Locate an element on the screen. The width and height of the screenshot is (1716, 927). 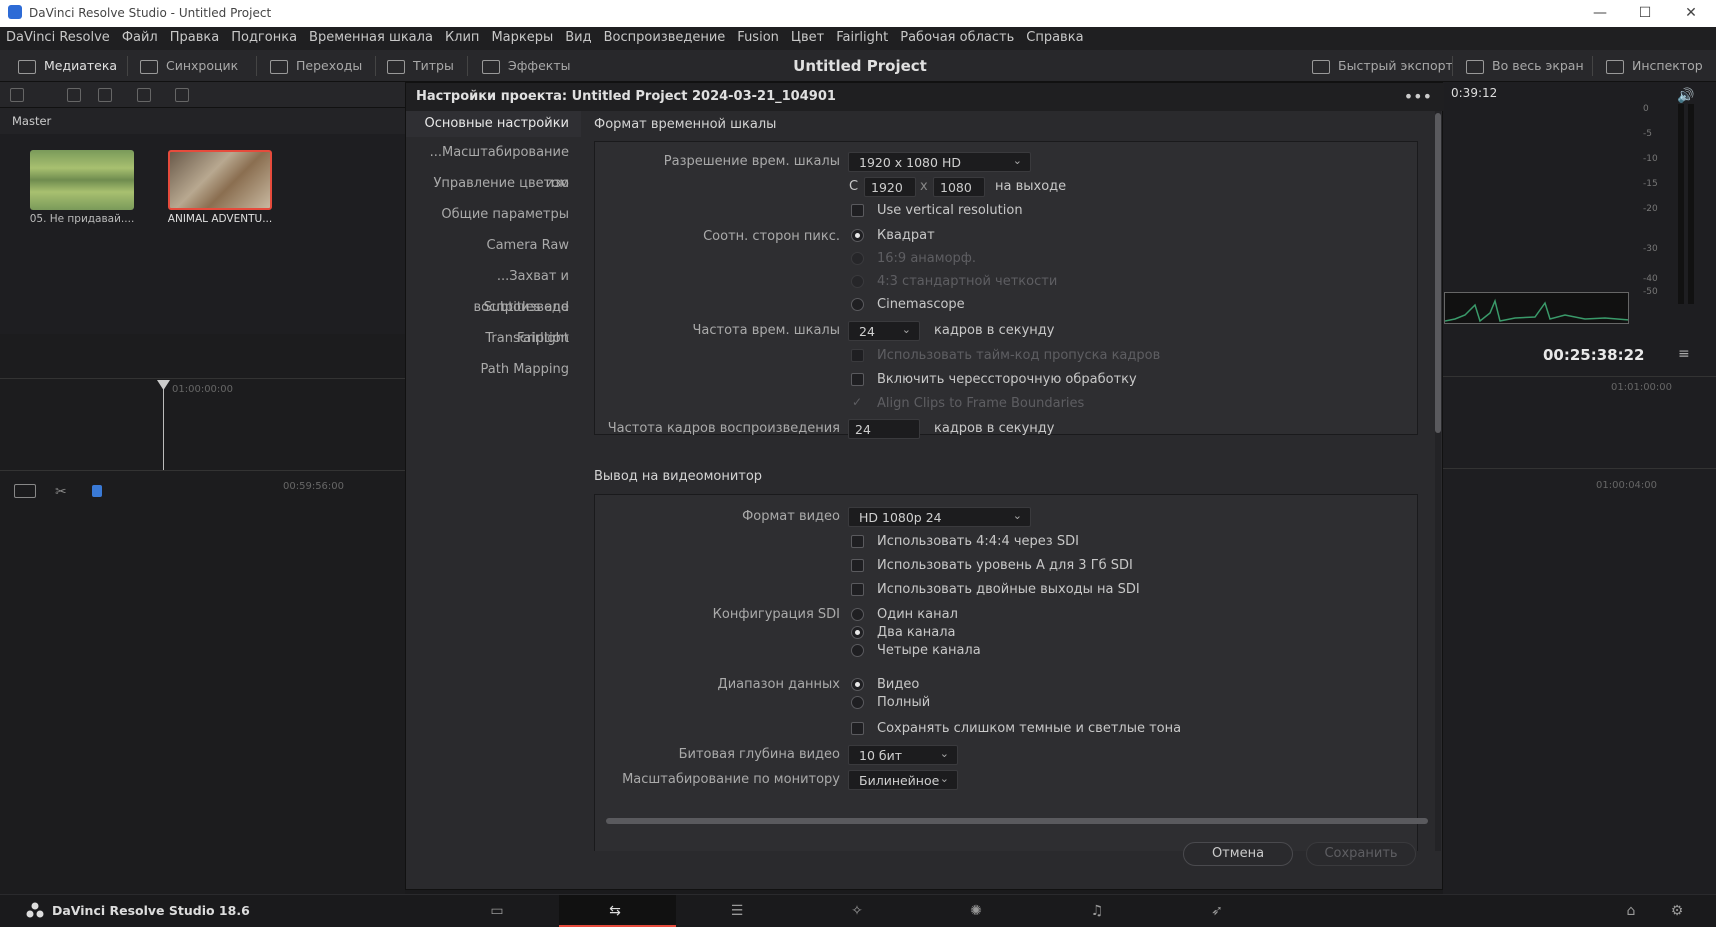
aspect-cinemascope-radio is located at coordinates (857, 304).